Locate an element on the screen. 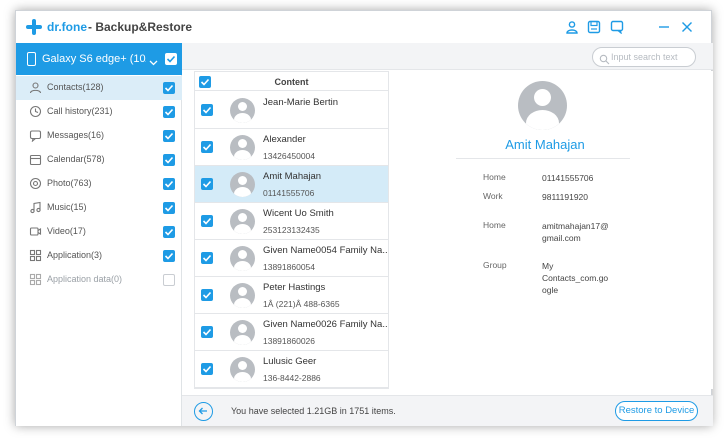 This screenshot has width=726, height=440. table-row: Wicent Uo Smith 253123132435 is located at coordinates (291, 221).